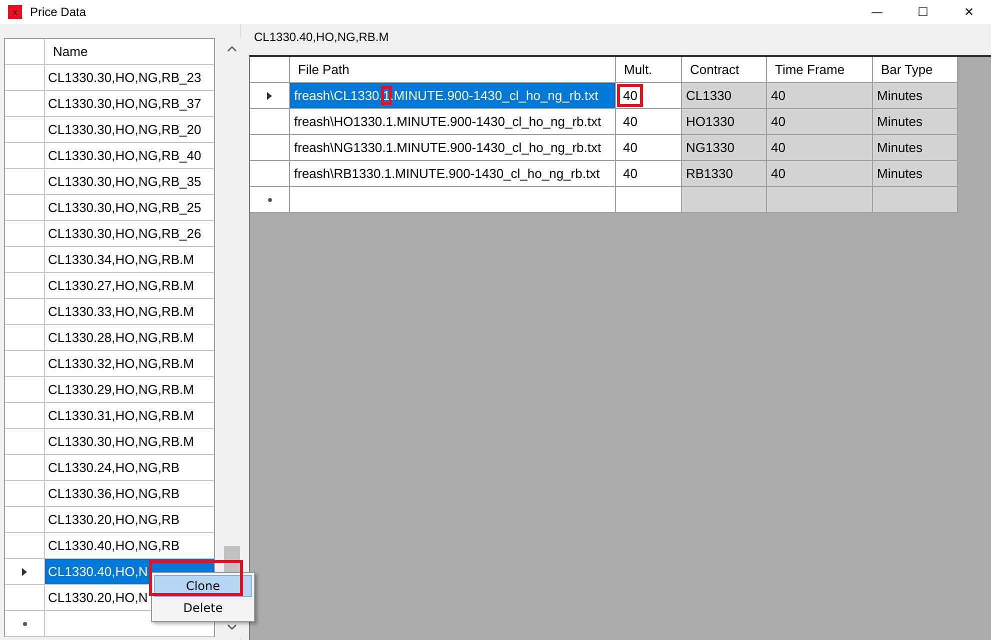 This screenshot has width=991, height=640. What do you see at coordinates (129, 52) in the screenshot?
I see `column-header: Name` at bounding box center [129, 52].